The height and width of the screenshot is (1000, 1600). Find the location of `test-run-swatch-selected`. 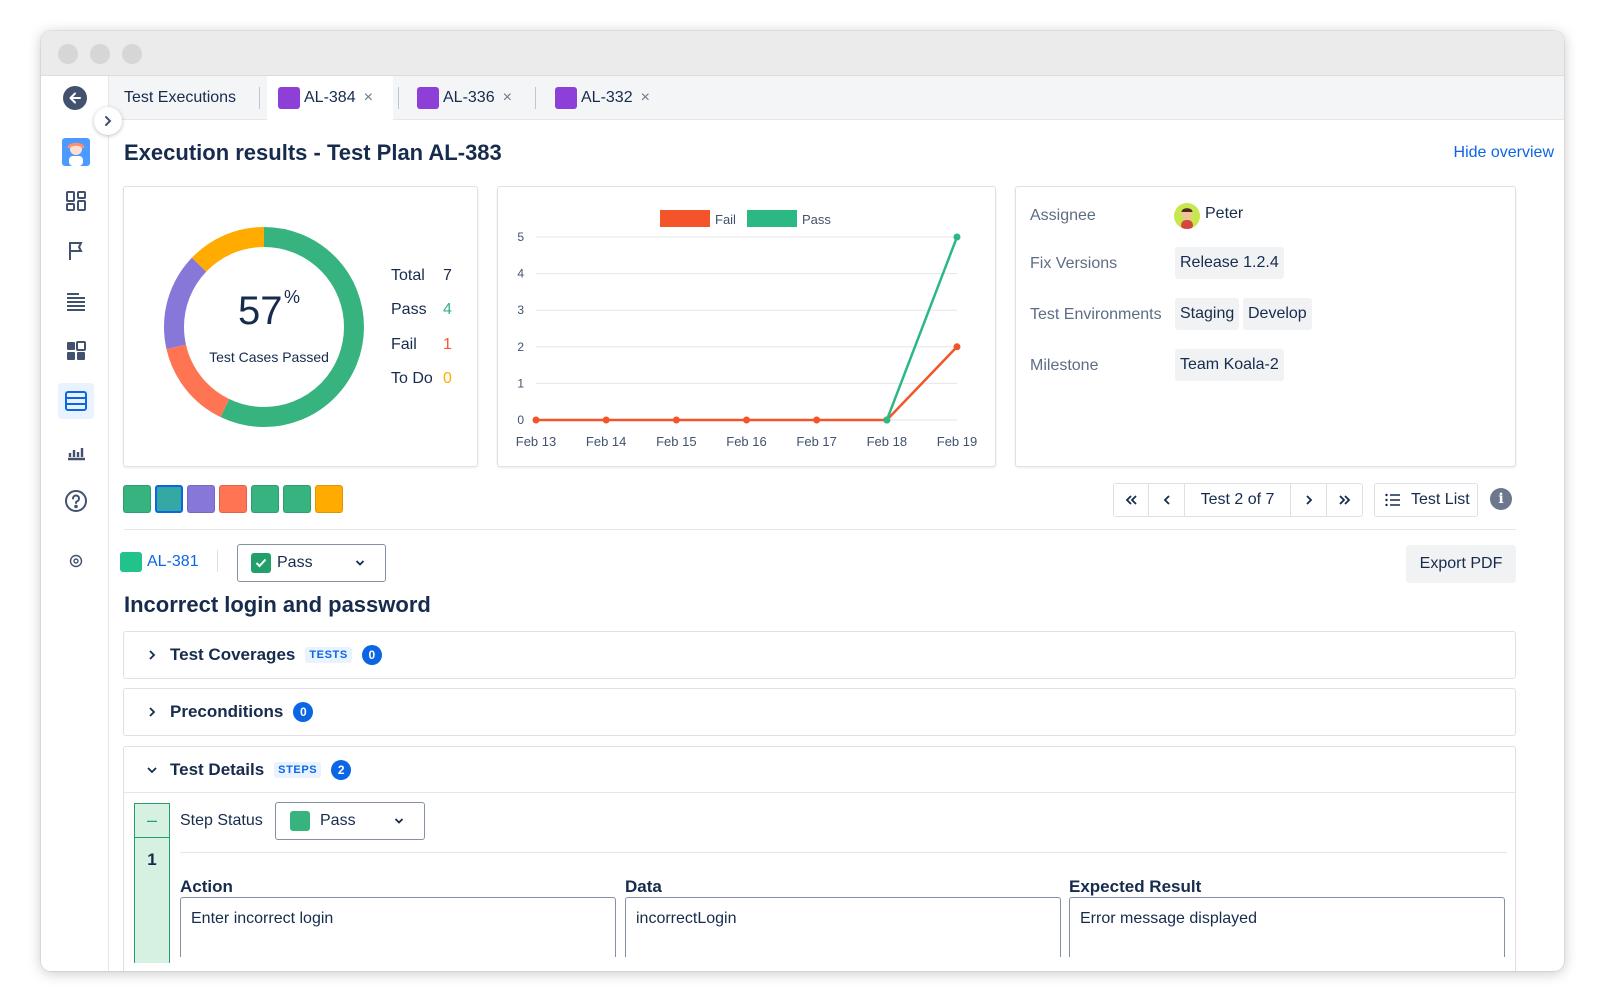

test-run-swatch-selected is located at coordinates (169, 499).